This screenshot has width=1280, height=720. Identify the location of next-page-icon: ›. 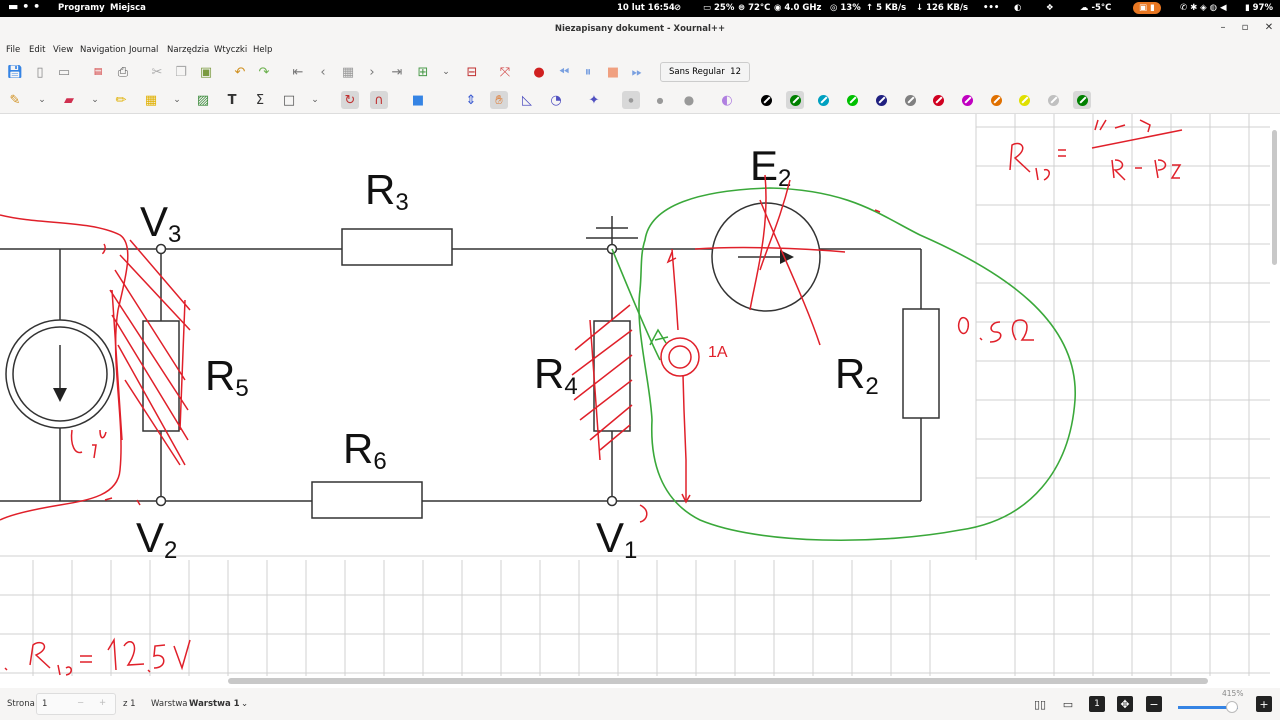
(372, 72).